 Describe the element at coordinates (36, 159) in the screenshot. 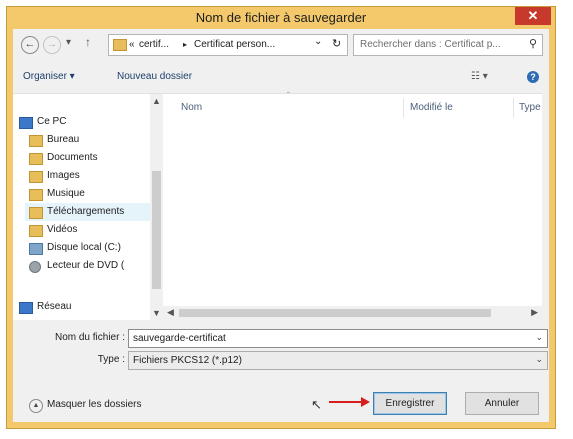

I see `documents-folder-icon` at that location.